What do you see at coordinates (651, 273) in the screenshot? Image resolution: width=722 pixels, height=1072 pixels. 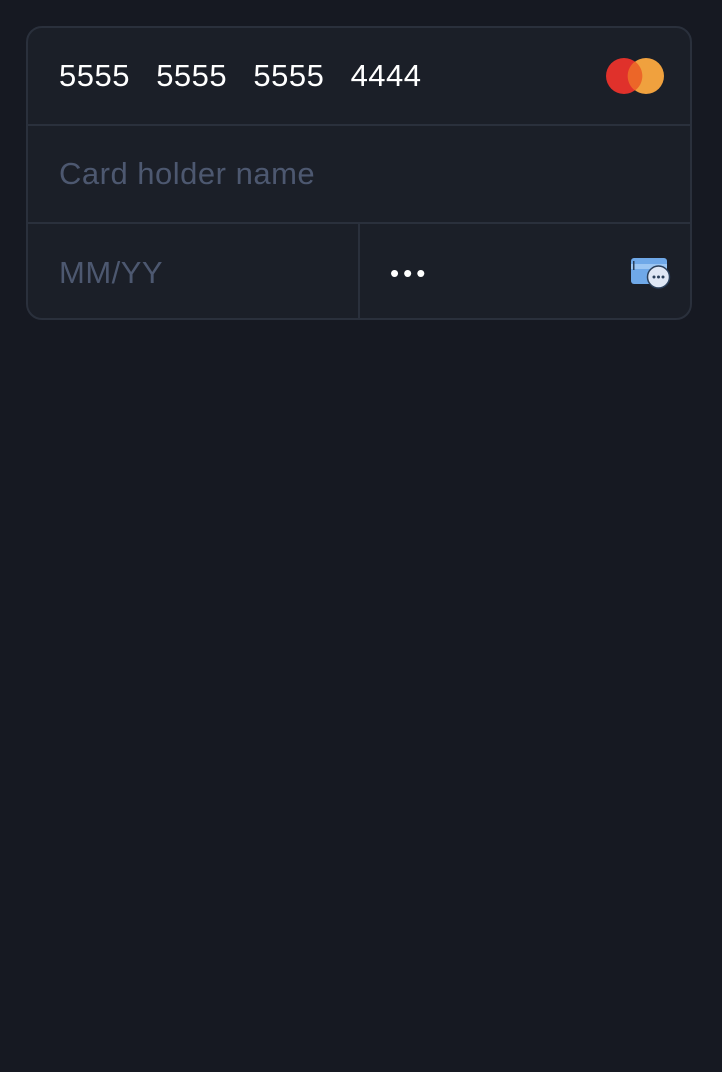 I see `card-cvc-icon` at bounding box center [651, 273].